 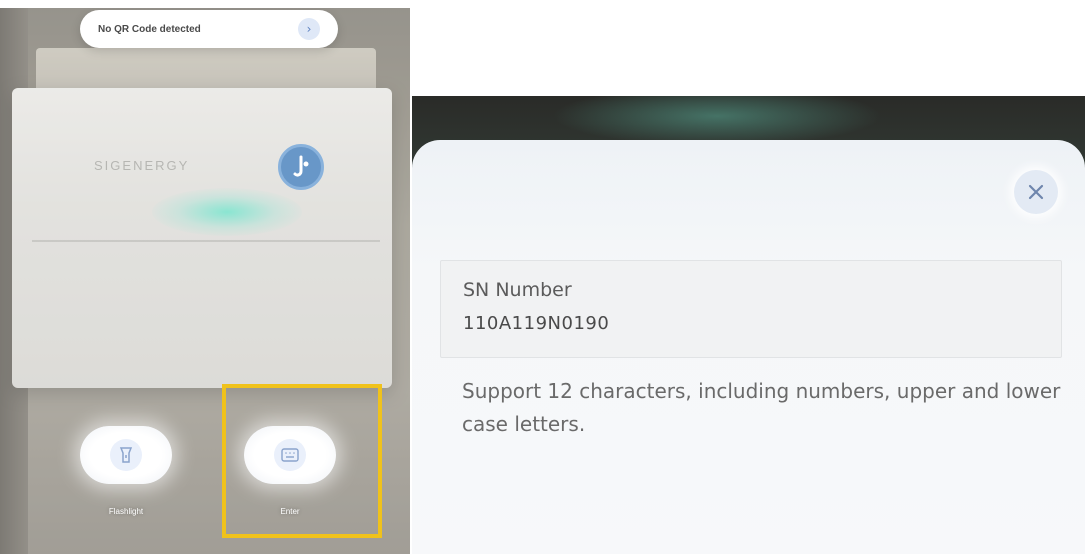 I want to click on flashlight-label: Flashlight, so click(x=126, y=511).